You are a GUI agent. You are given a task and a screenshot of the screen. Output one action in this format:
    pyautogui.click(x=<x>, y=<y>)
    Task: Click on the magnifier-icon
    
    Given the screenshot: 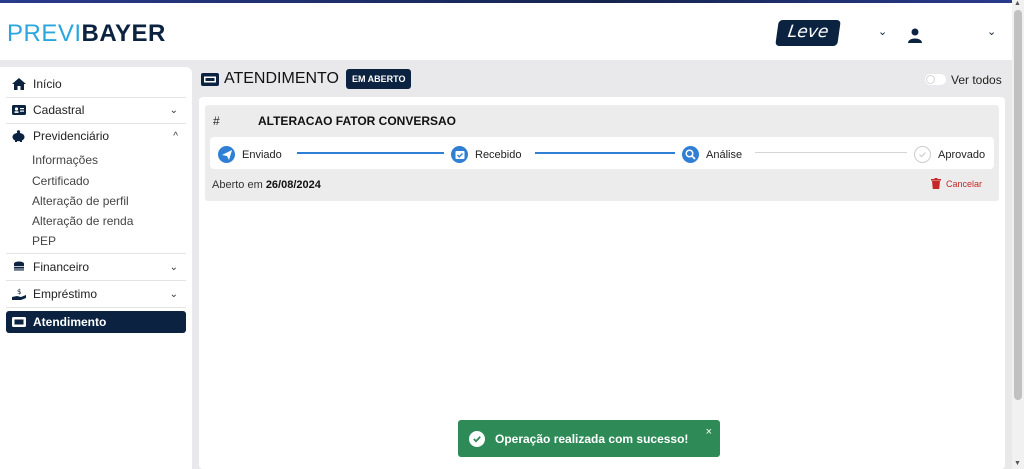 What is the action you would take?
    pyautogui.click(x=690, y=154)
    